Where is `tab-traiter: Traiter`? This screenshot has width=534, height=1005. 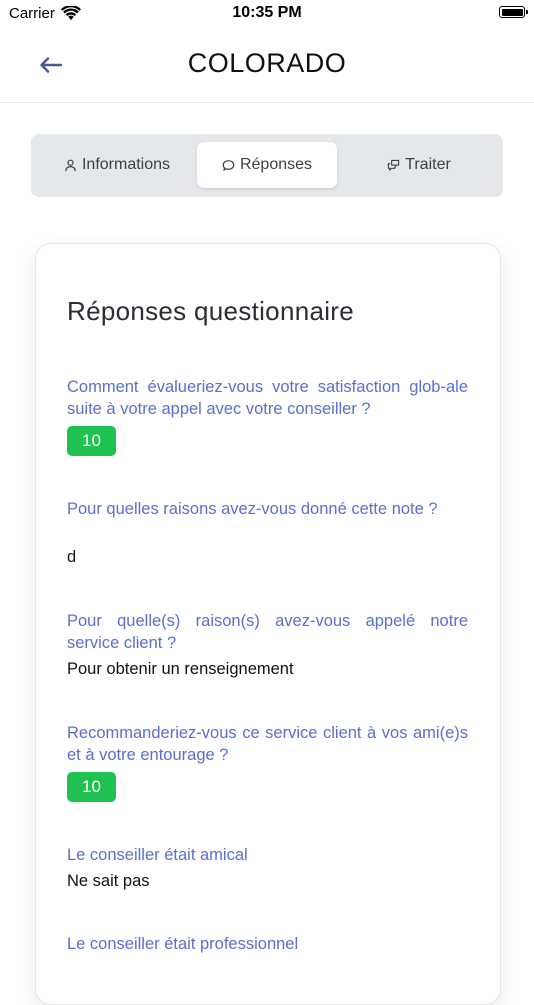
tab-traiter: Traiter is located at coordinates (419, 165).